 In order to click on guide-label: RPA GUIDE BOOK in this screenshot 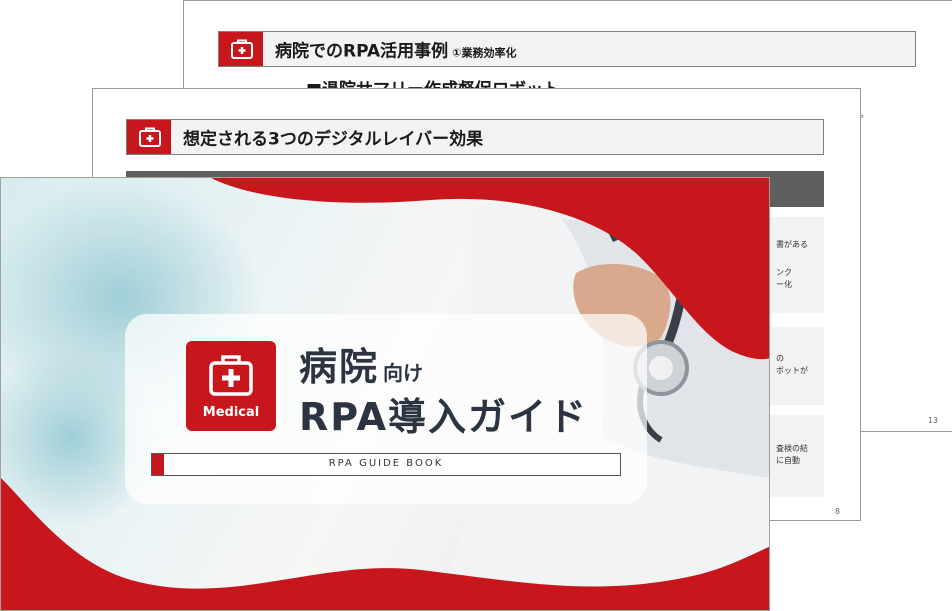, I will do `click(386, 463)`.